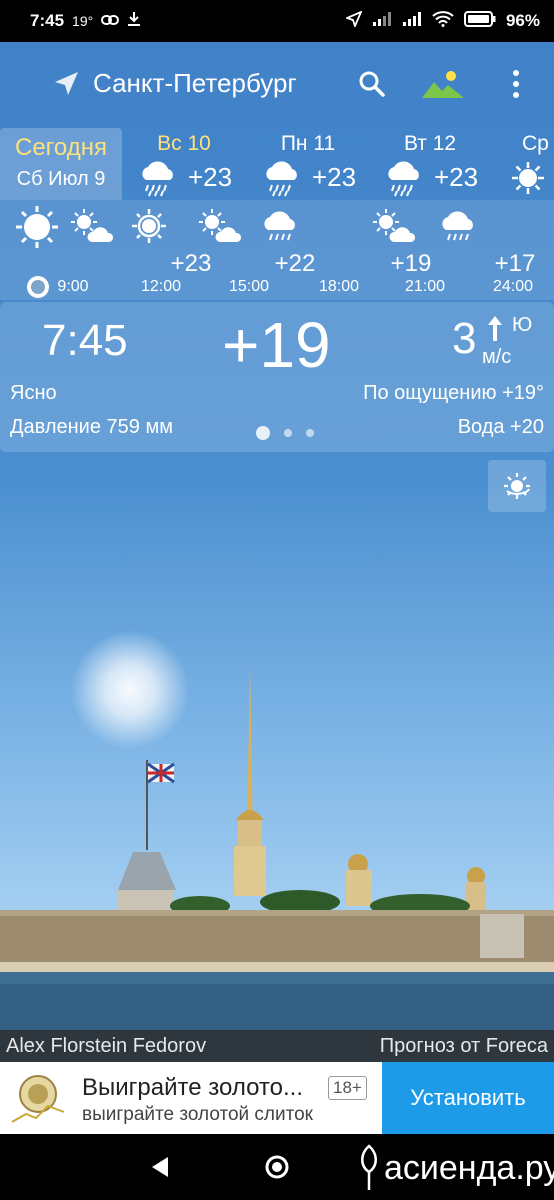 This screenshot has width=554, height=1200. I want to click on pressure: Давление 759 мм, so click(91, 427).